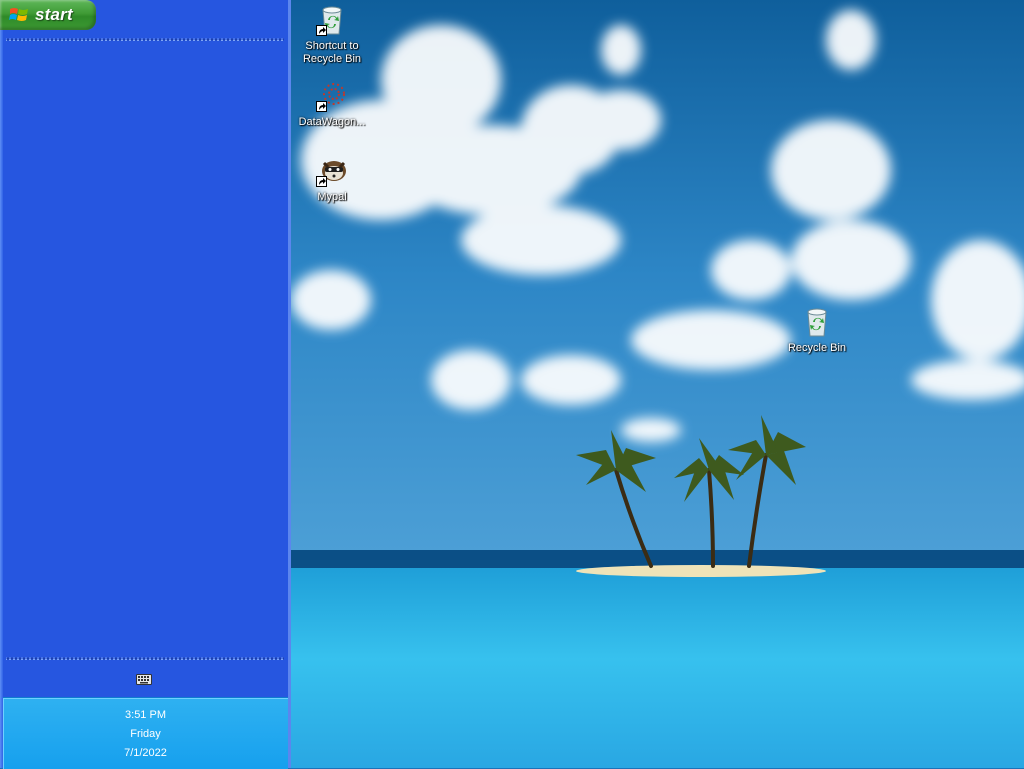  Describe the element at coordinates (145, 715) in the screenshot. I see `clock-time: 3:51 PM` at that location.